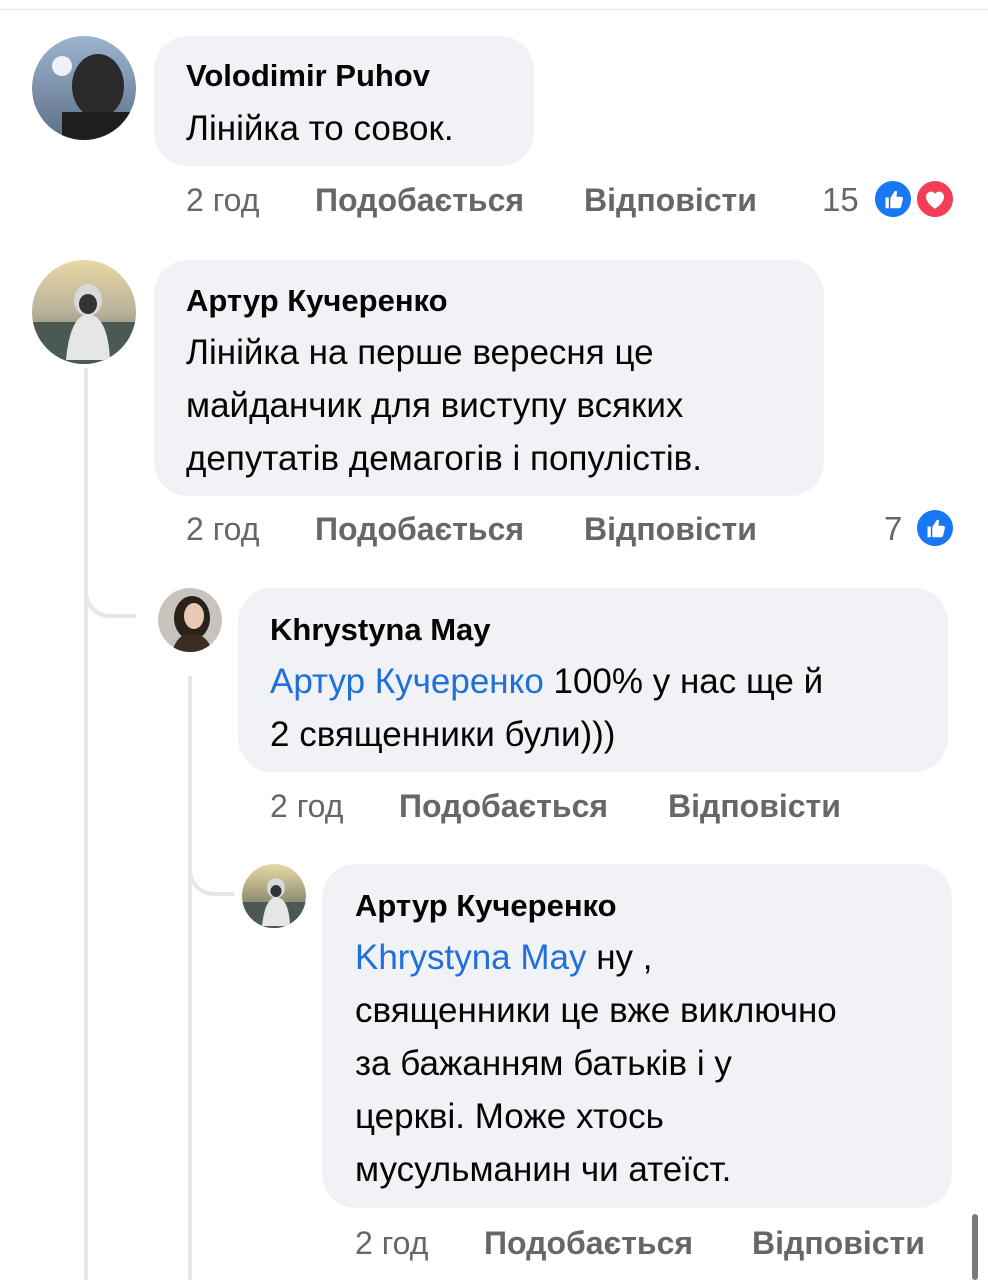 This screenshot has height=1280, width=988. What do you see at coordinates (893, 529) in the screenshot?
I see `reaction-count: 7` at bounding box center [893, 529].